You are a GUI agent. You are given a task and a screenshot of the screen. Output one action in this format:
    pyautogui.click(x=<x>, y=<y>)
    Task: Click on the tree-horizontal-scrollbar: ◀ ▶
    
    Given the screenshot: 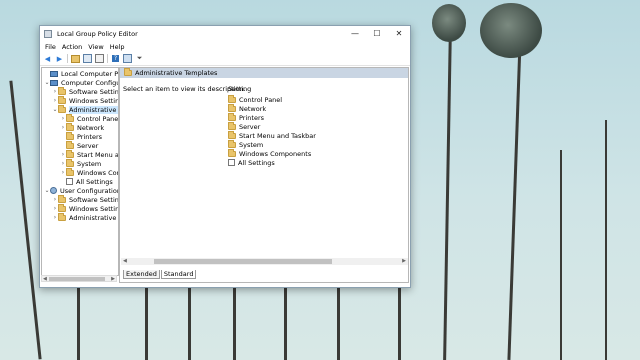 What is the action you would take?
    pyautogui.click(x=79, y=278)
    